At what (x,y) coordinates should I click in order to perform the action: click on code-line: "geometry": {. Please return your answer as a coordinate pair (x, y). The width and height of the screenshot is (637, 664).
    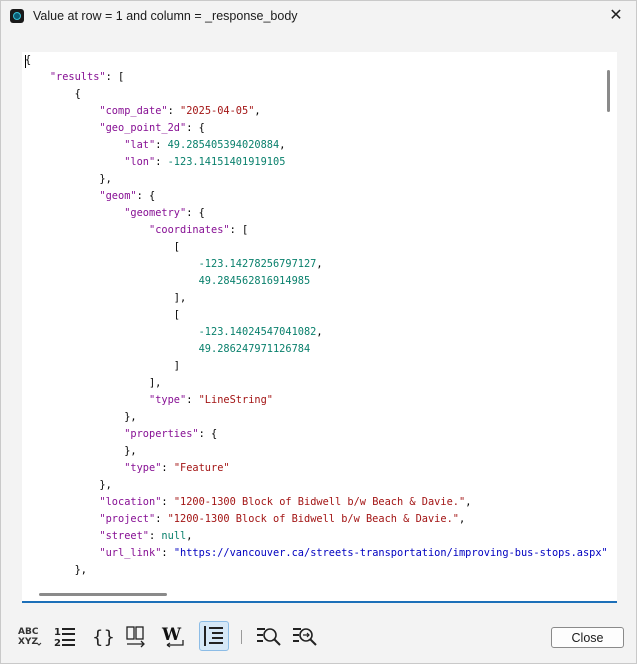
    Looking at the image, I should click on (316, 213).